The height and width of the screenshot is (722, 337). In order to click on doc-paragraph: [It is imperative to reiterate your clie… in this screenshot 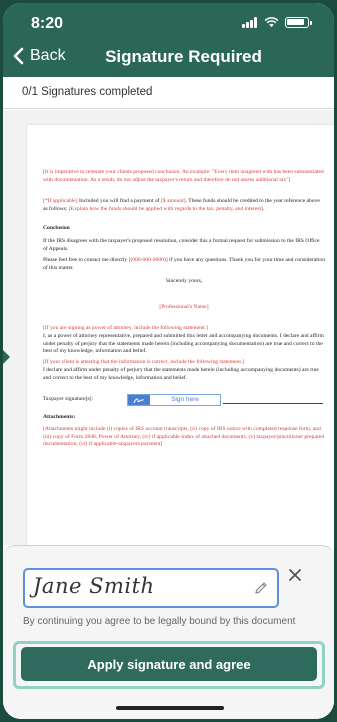, I will do `click(183, 176)`.